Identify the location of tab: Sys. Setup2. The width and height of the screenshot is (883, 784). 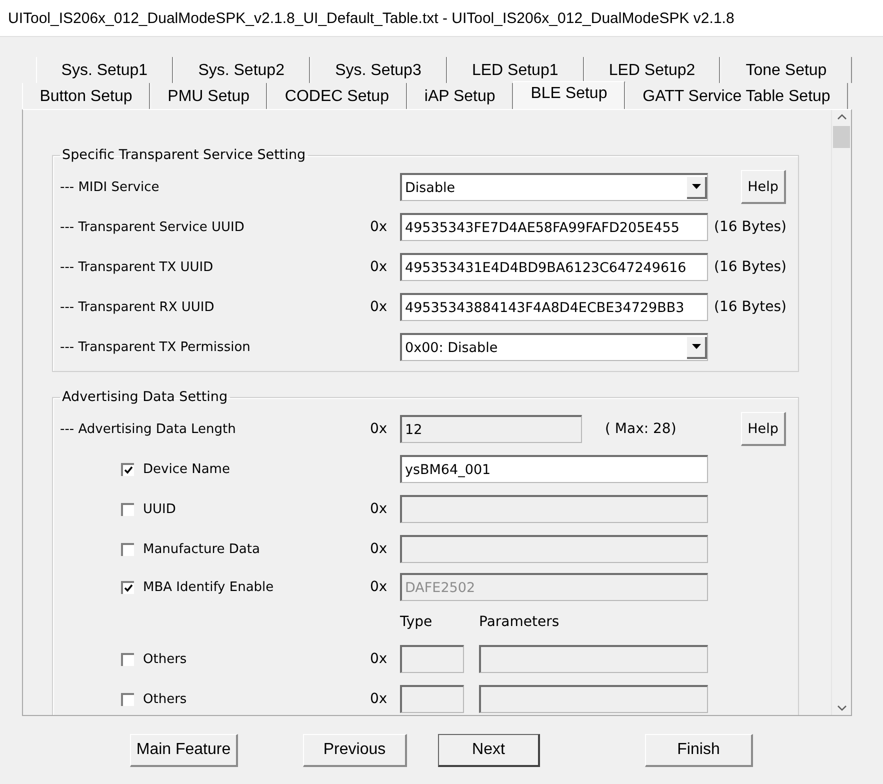
(241, 70).